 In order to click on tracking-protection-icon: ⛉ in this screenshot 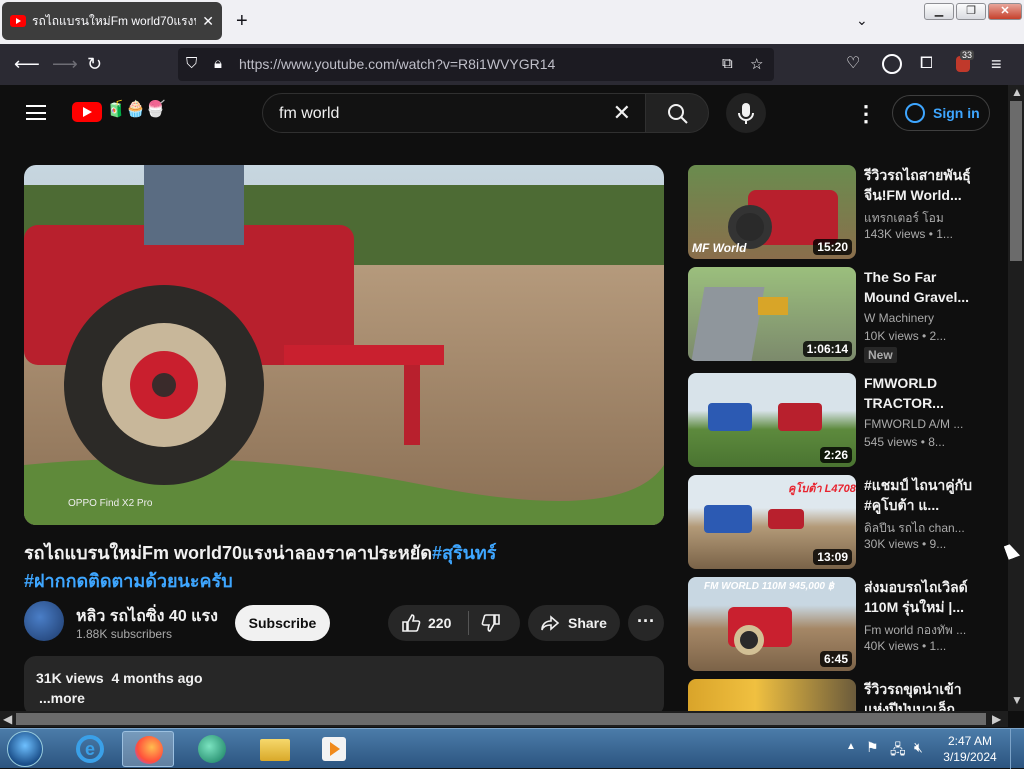, I will do `click(191, 63)`.